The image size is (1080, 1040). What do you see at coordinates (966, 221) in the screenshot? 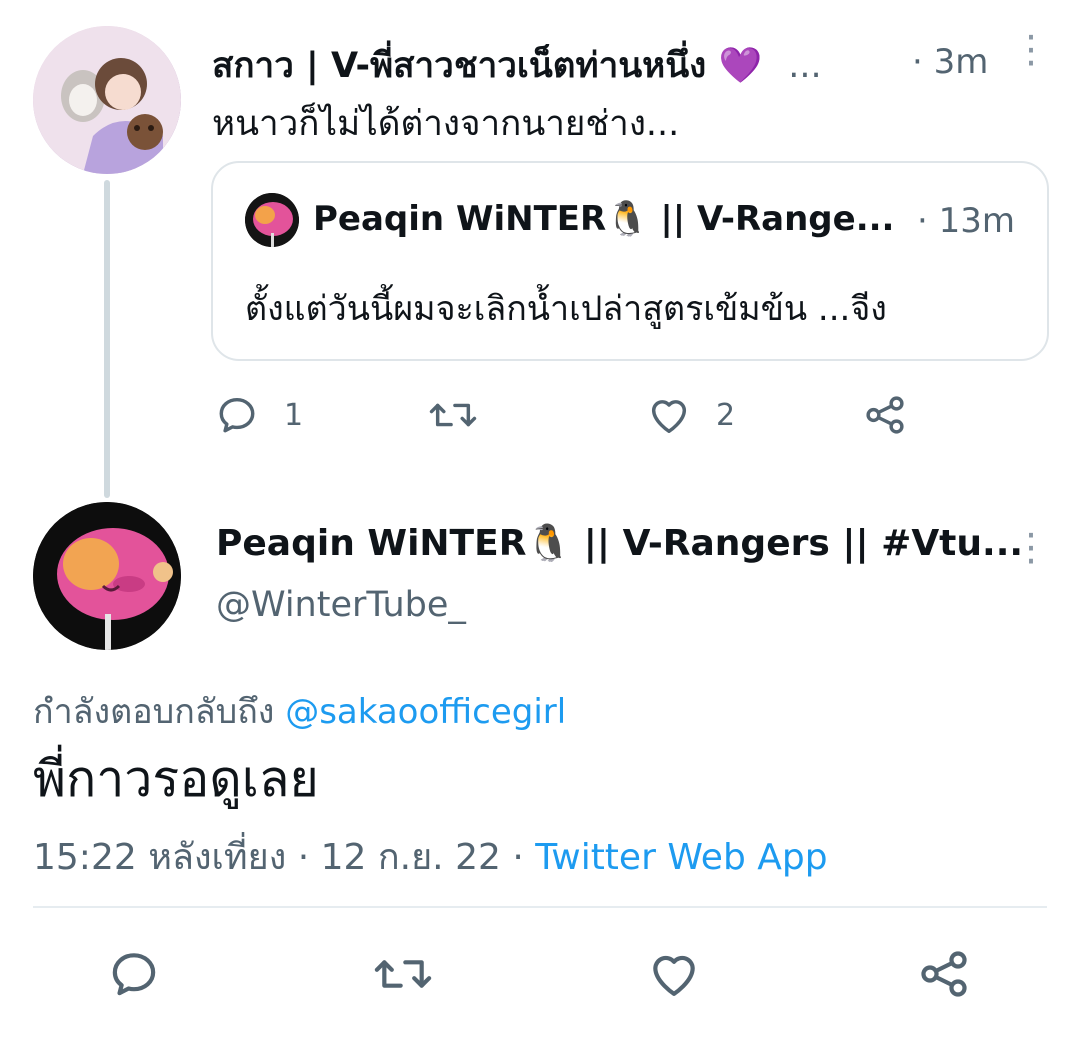
I see `quoted-tweet-time: · 13m` at bounding box center [966, 221].